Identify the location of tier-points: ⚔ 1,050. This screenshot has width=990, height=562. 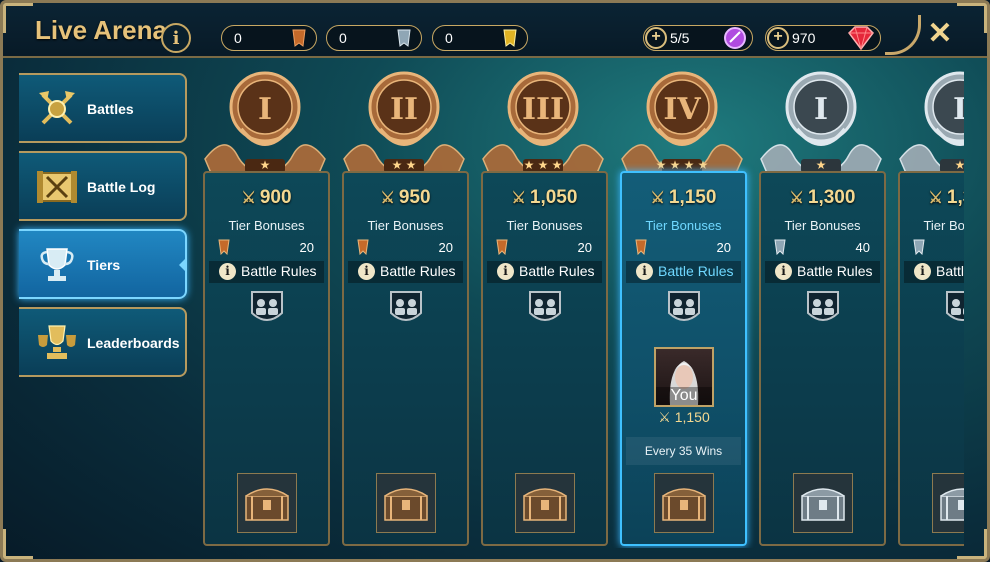
(544, 198).